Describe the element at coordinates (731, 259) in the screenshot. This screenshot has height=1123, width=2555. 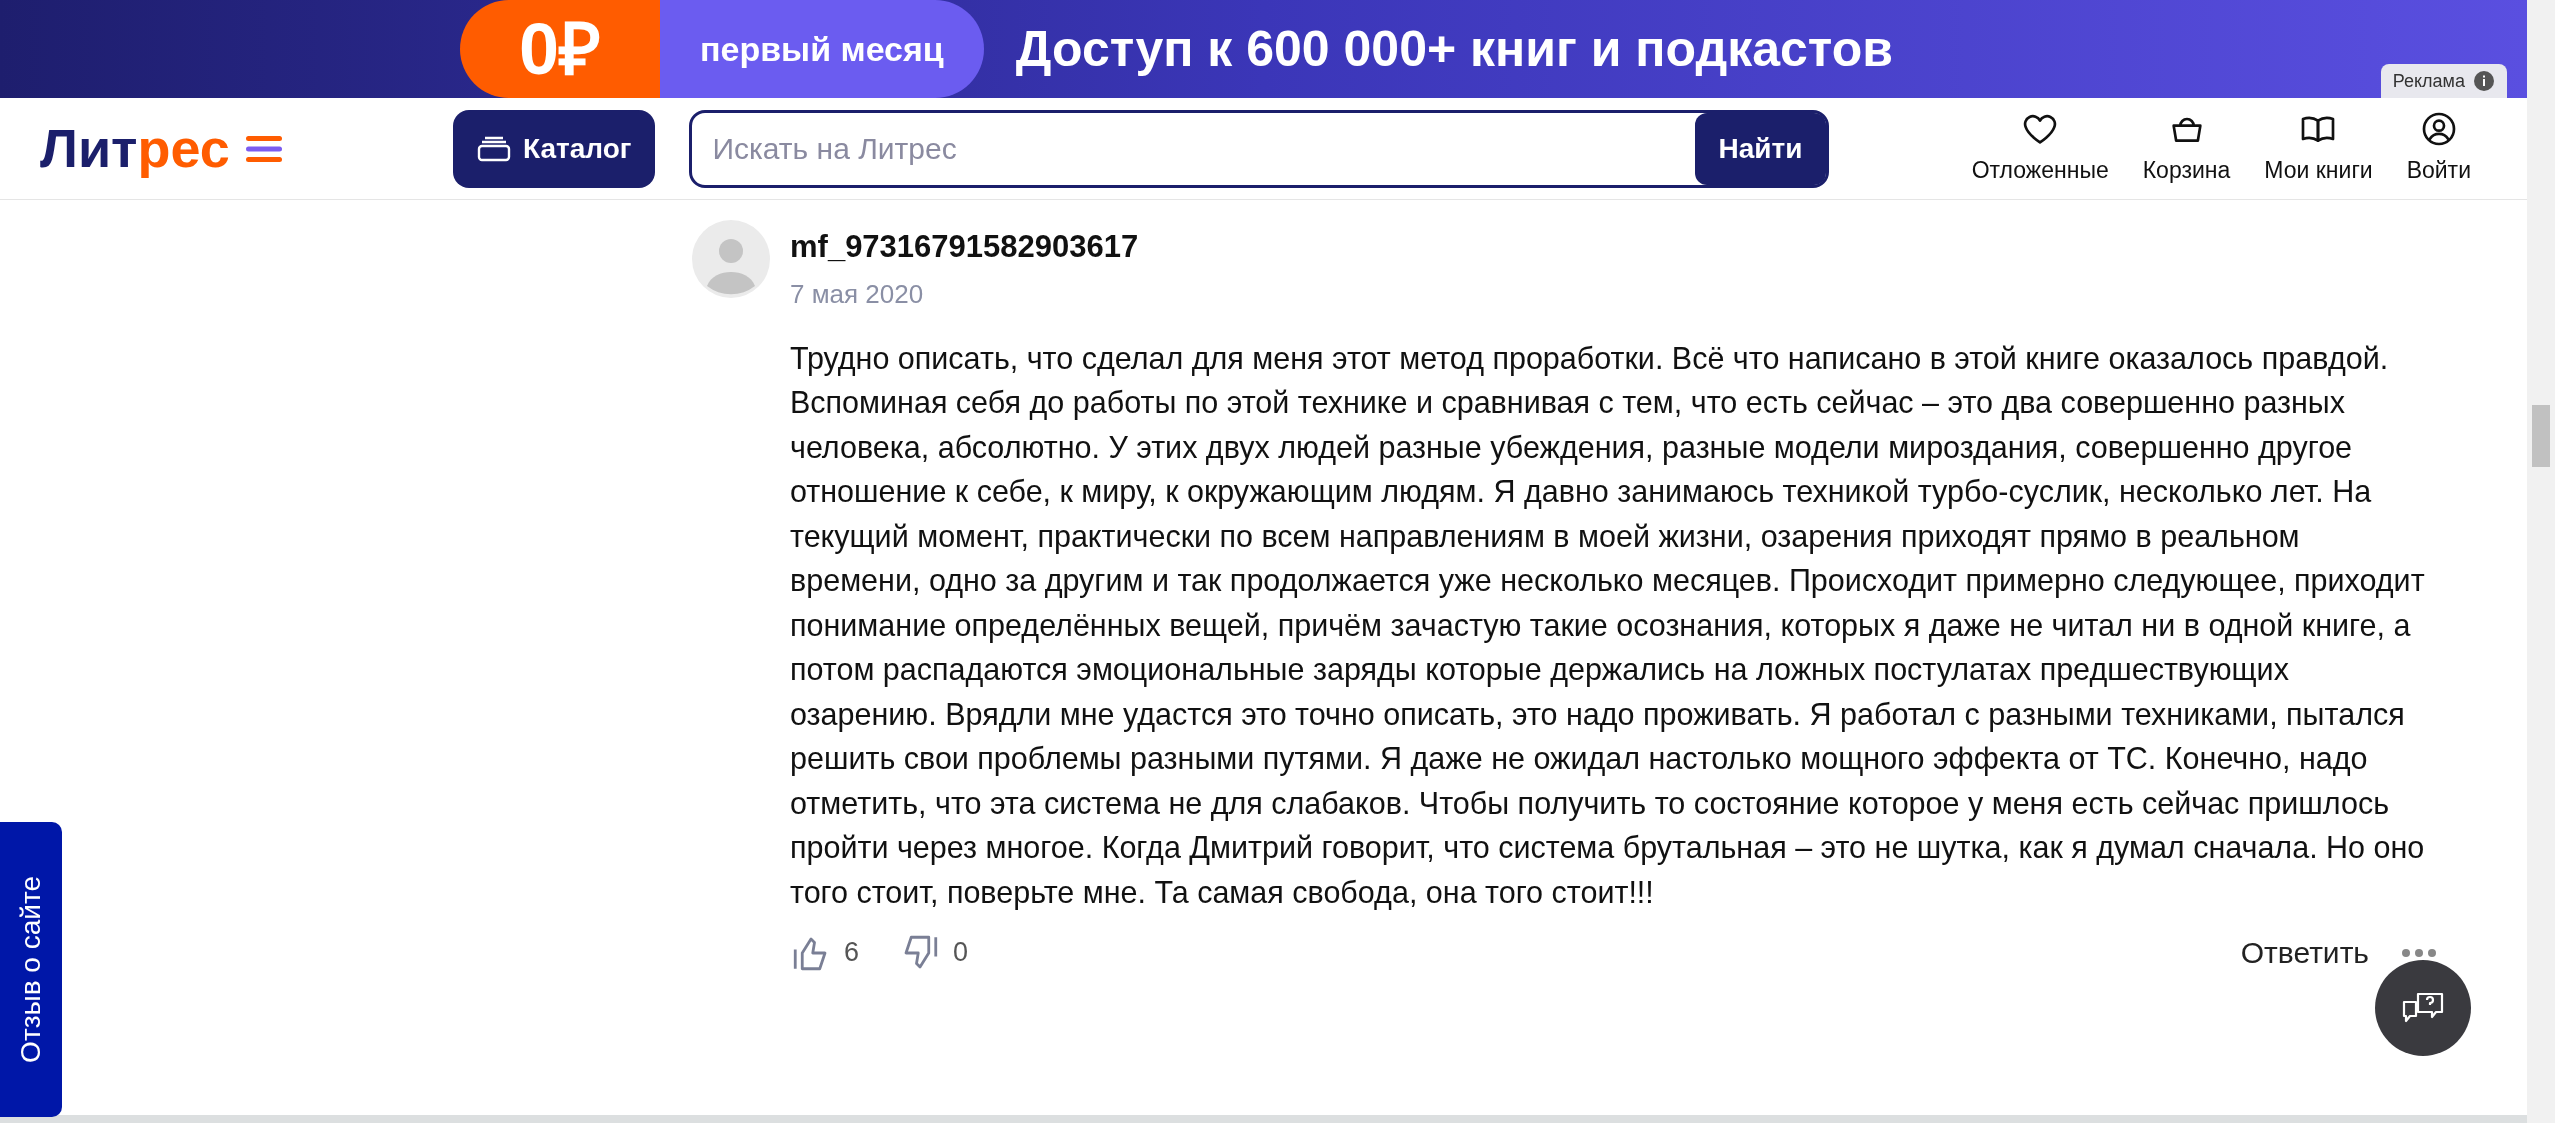
I see `avatar-icon` at that location.